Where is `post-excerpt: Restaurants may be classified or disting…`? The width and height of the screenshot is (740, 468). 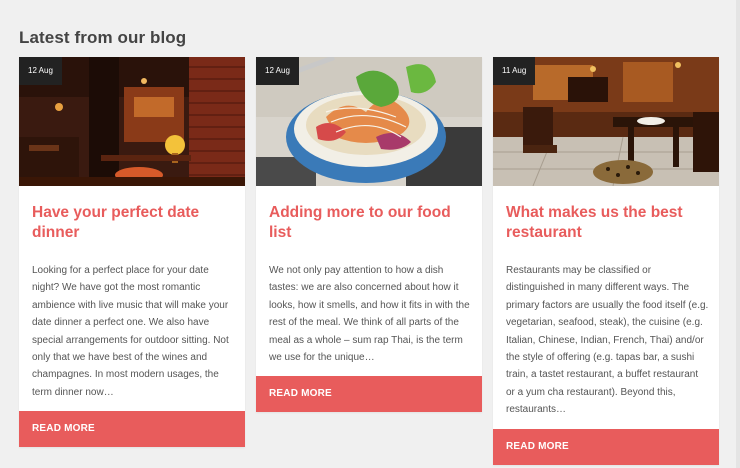 post-excerpt: Restaurants may be classified or disting… is located at coordinates (607, 340).